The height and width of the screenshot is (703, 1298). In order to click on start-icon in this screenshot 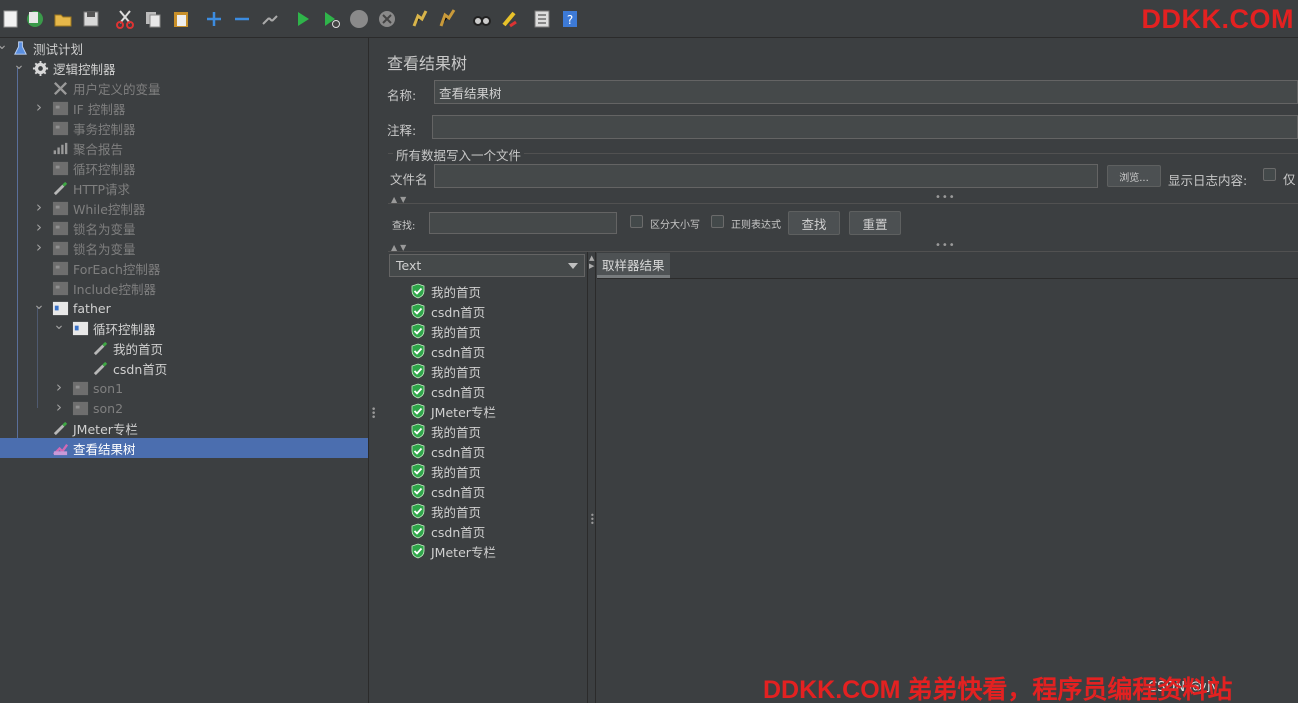, I will do `click(303, 19)`.